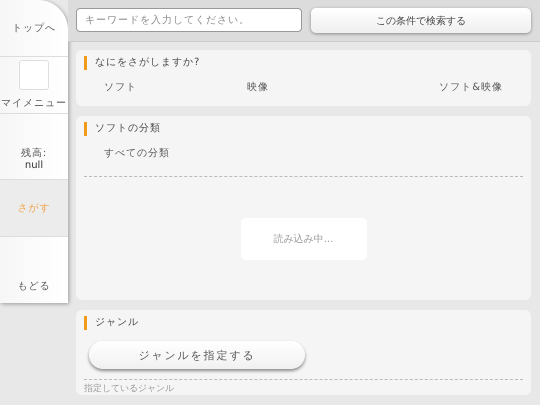 The image size is (540, 405). Describe the element at coordinates (258, 87) in the screenshot. I see `option-link: 映像` at that location.